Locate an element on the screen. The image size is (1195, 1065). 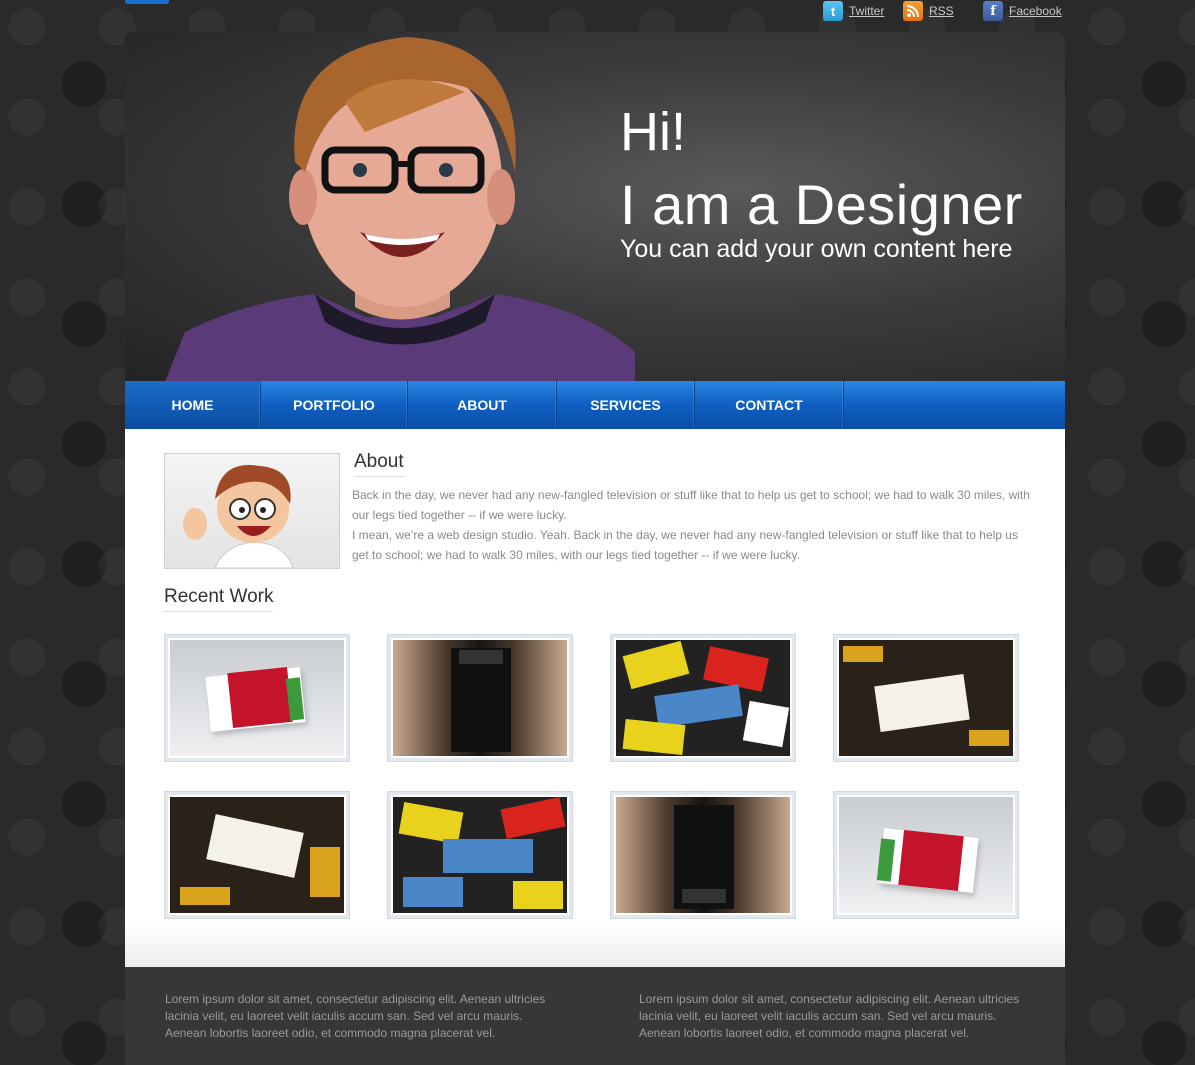
about-avatar is located at coordinates (252, 511).